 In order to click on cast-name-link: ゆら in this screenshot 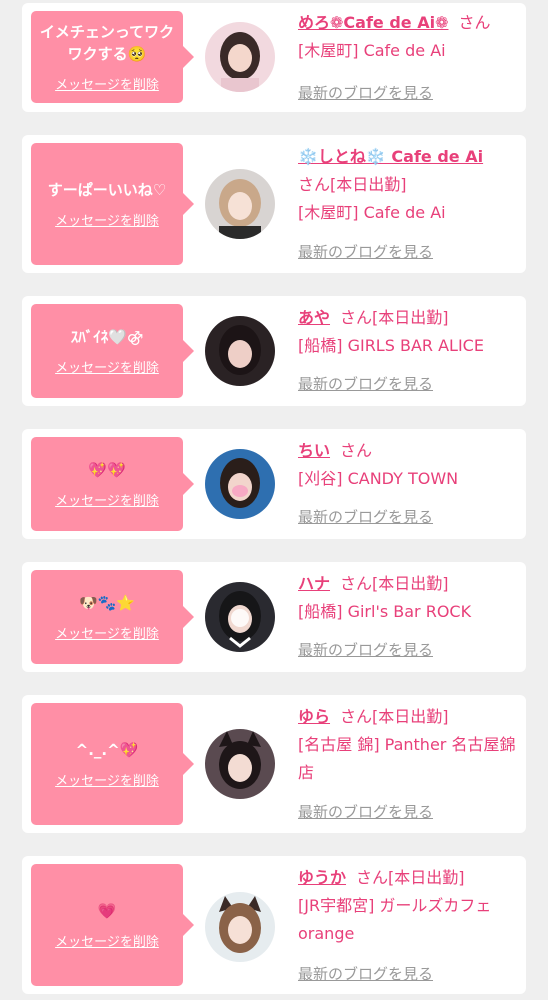, I will do `click(314, 716)`.